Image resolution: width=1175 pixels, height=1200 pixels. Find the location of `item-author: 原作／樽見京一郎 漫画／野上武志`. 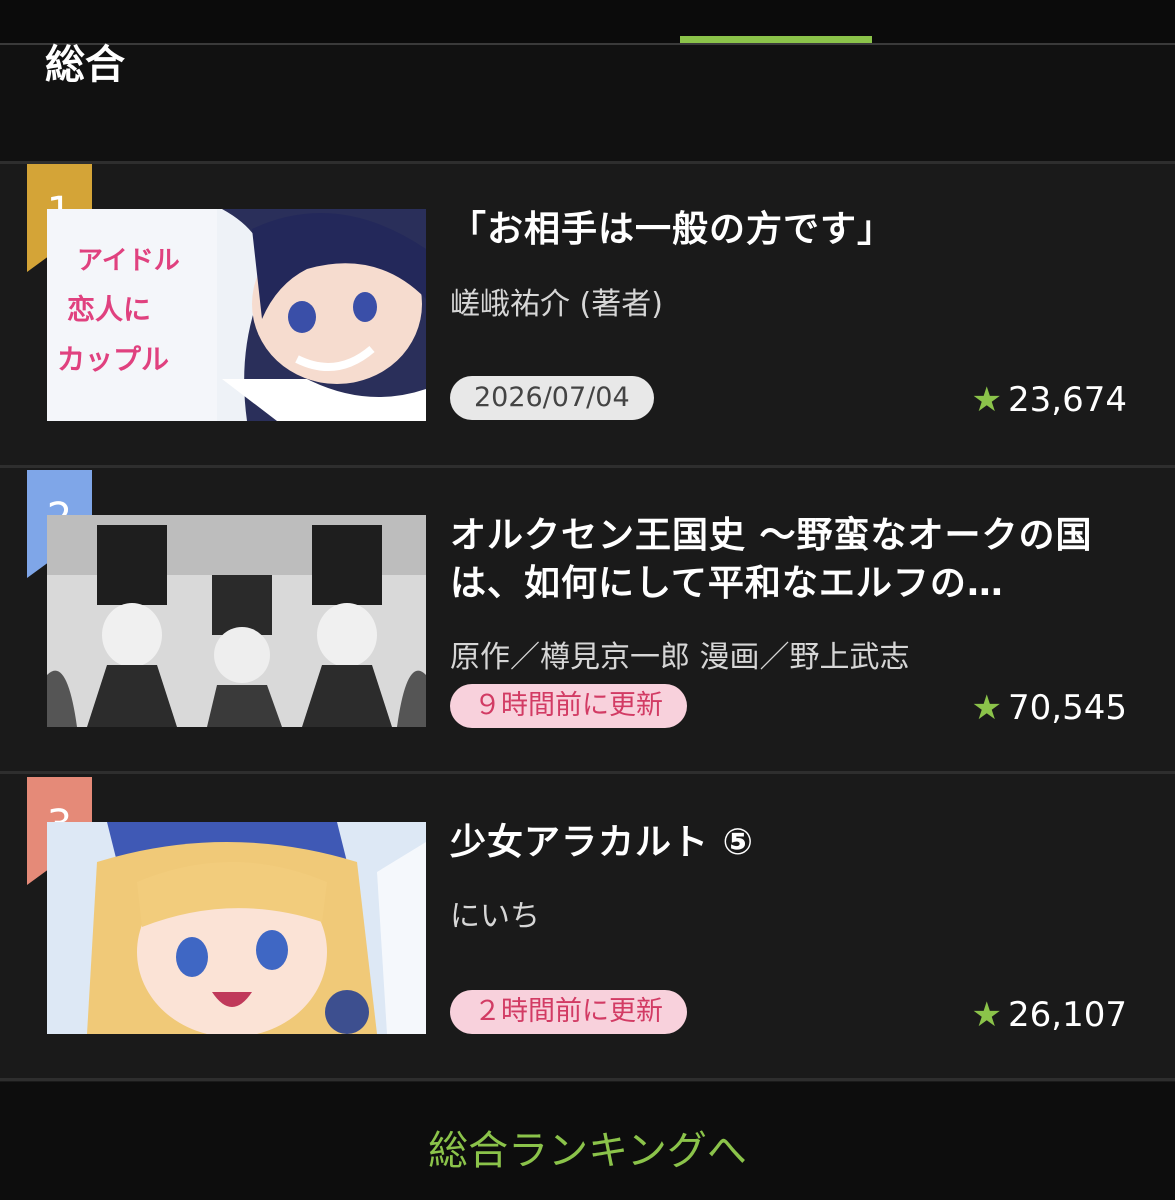

item-author: 原作／樽見京一郎 漫画／野上武志 is located at coordinates (680, 657).